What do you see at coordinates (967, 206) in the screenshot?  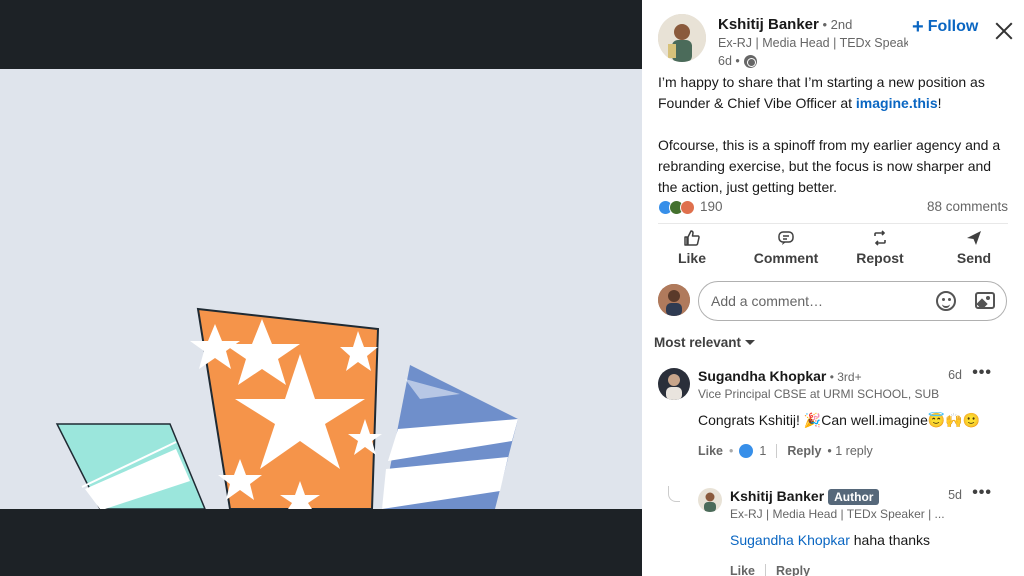 I see `comments-count: 88 comments` at bounding box center [967, 206].